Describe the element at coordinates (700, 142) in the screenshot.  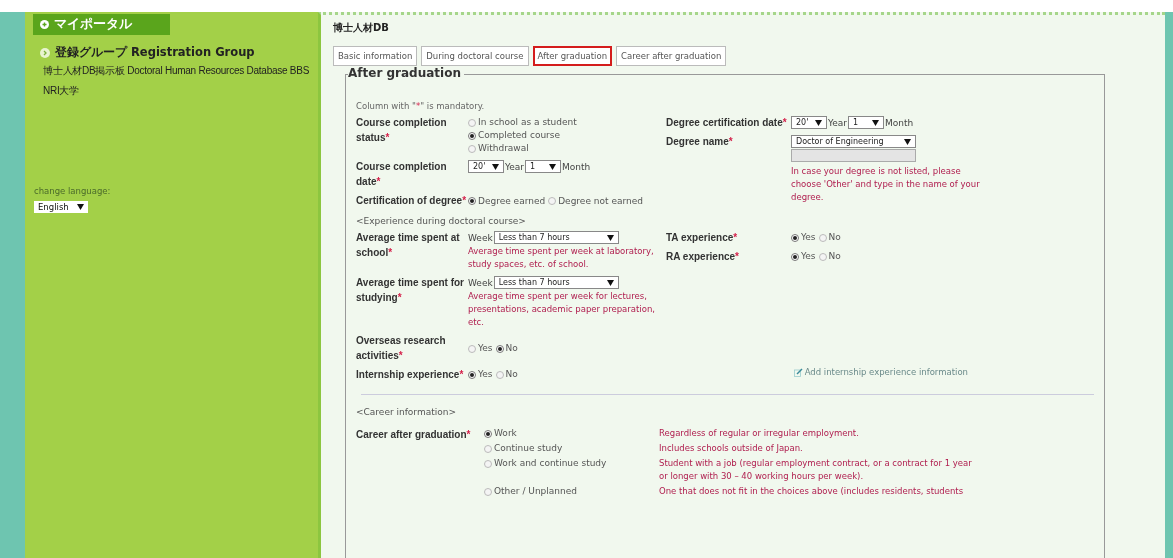
I see `field-label: Degree name*` at that location.